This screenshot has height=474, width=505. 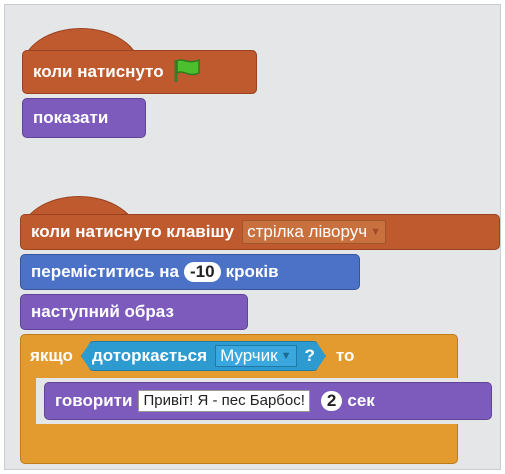 I want to click on green-flag-icon, so click(x=187, y=72).